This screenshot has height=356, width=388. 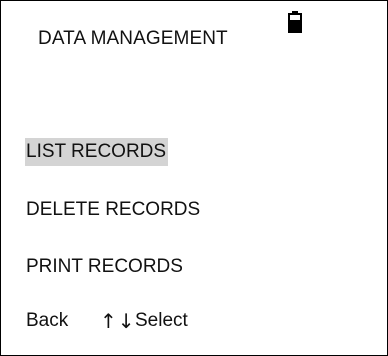 What do you see at coordinates (295, 22) in the screenshot?
I see `battery-icon` at bounding box center [295, 22].